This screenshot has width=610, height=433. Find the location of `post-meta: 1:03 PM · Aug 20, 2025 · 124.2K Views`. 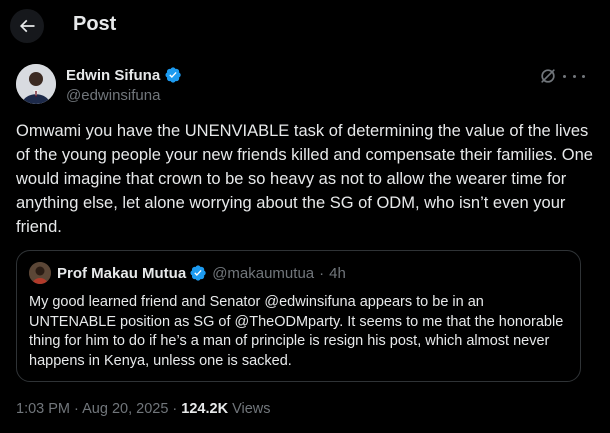

post-meta: 1:03 PM · Aug 20, 2025 · 124.2K Views is located at coordinates (143, 409).